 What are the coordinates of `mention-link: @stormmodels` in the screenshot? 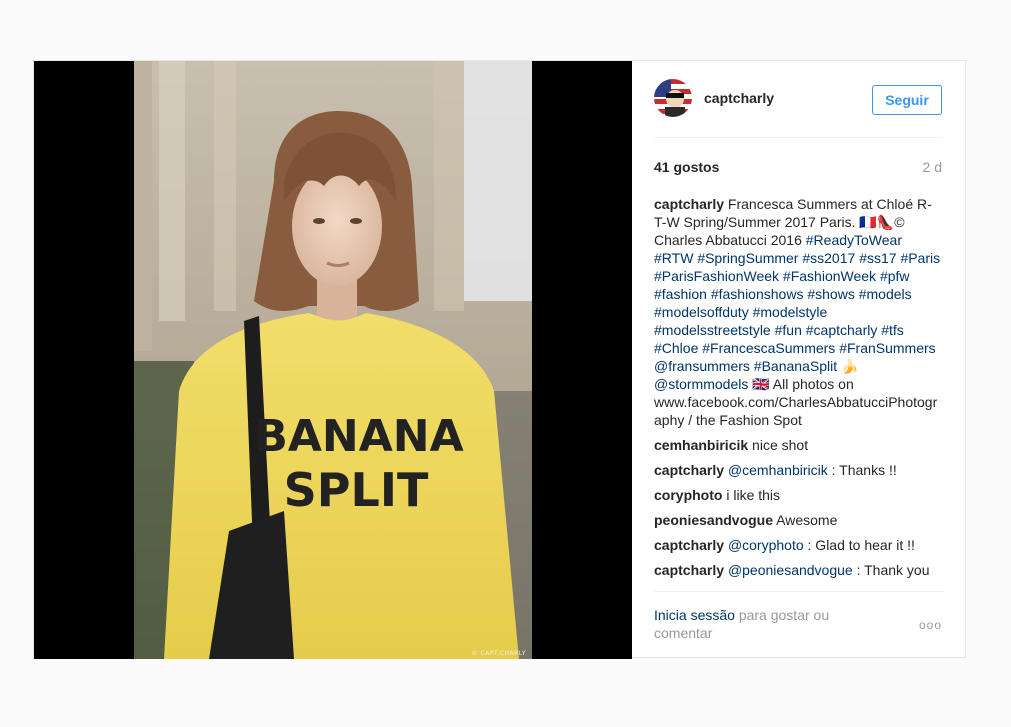 It's located at (701, 384).